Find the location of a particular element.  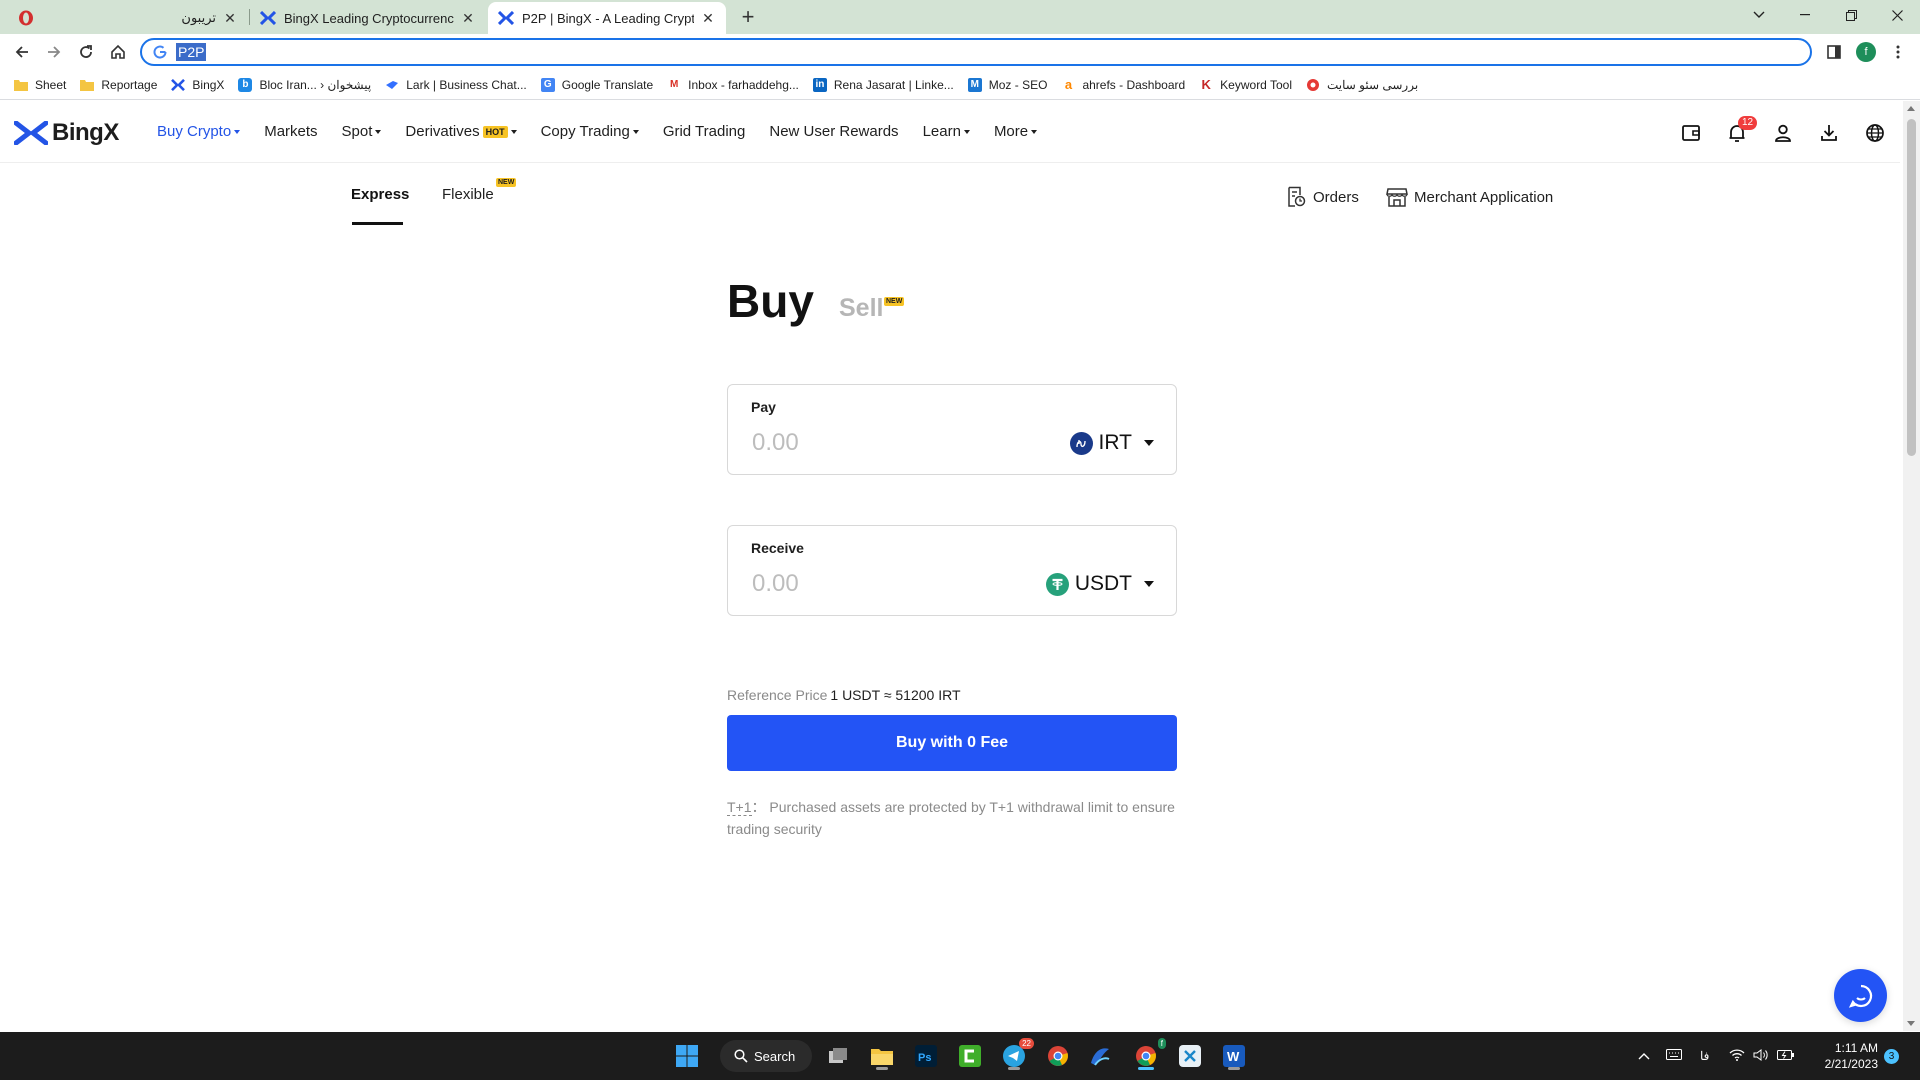

nav-spot: Spot is located at coordinates (362, 131).